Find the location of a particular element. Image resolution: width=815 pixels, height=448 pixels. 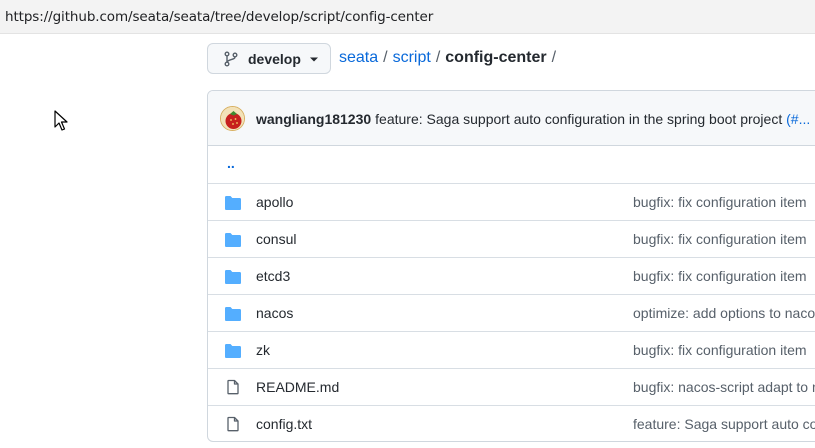

parent-directory-row: .. is located at coordinates (511, 164).